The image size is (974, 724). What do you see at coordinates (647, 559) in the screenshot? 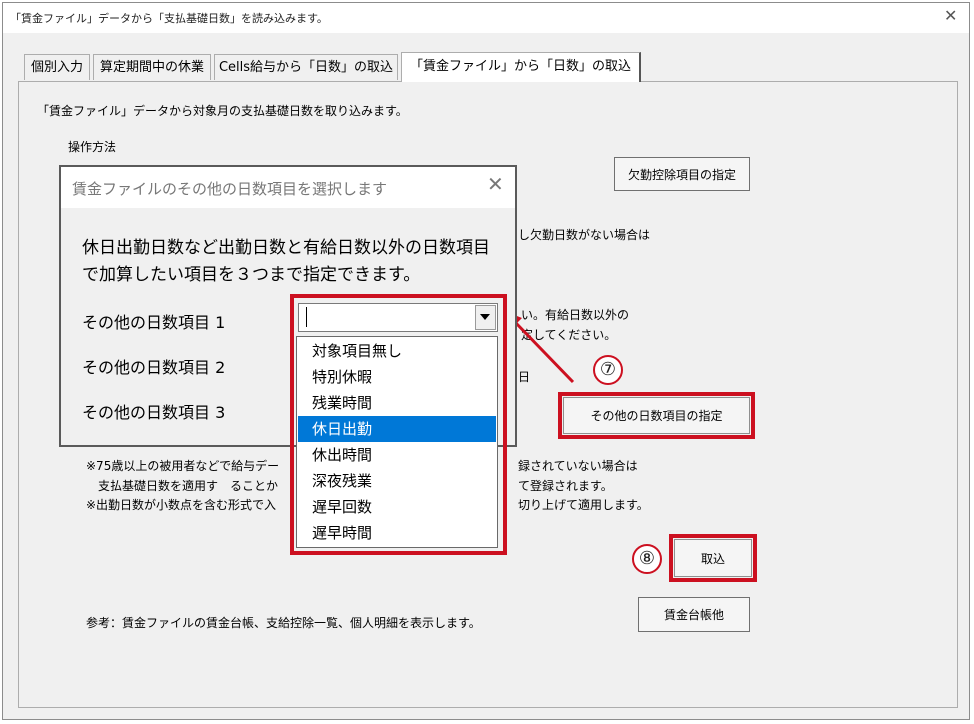
I see `step-8-marker: ⑧` at bounding box center [647, 559].